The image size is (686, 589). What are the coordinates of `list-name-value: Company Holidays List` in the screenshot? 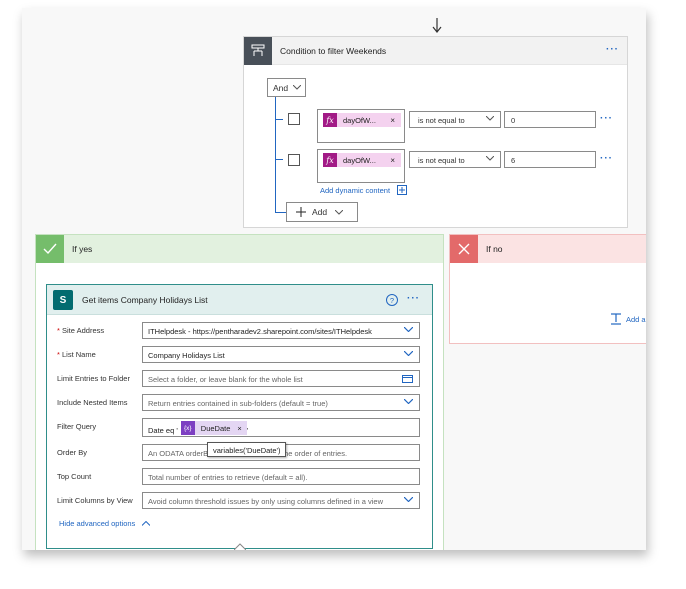 It's located at (186, 355).